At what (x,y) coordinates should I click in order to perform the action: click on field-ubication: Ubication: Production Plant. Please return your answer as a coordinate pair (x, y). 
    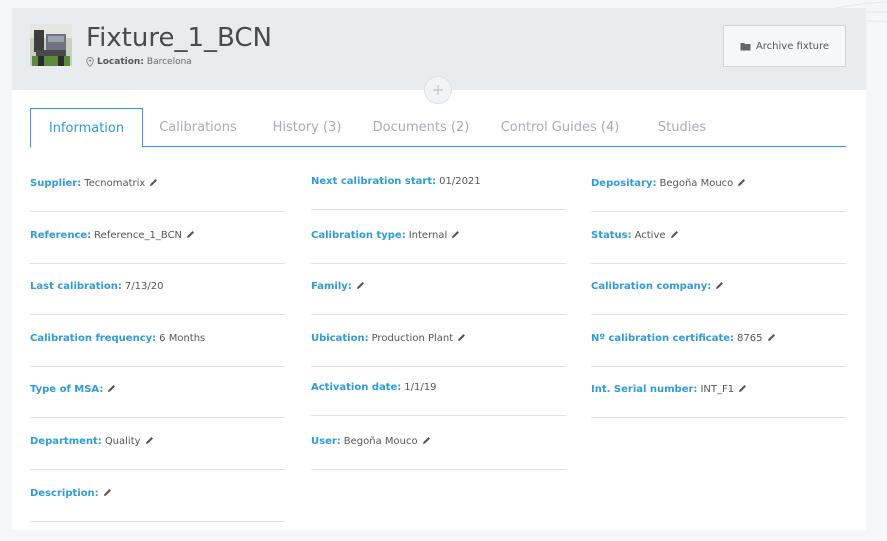
    Looking at the image, I should click on (438, 350).